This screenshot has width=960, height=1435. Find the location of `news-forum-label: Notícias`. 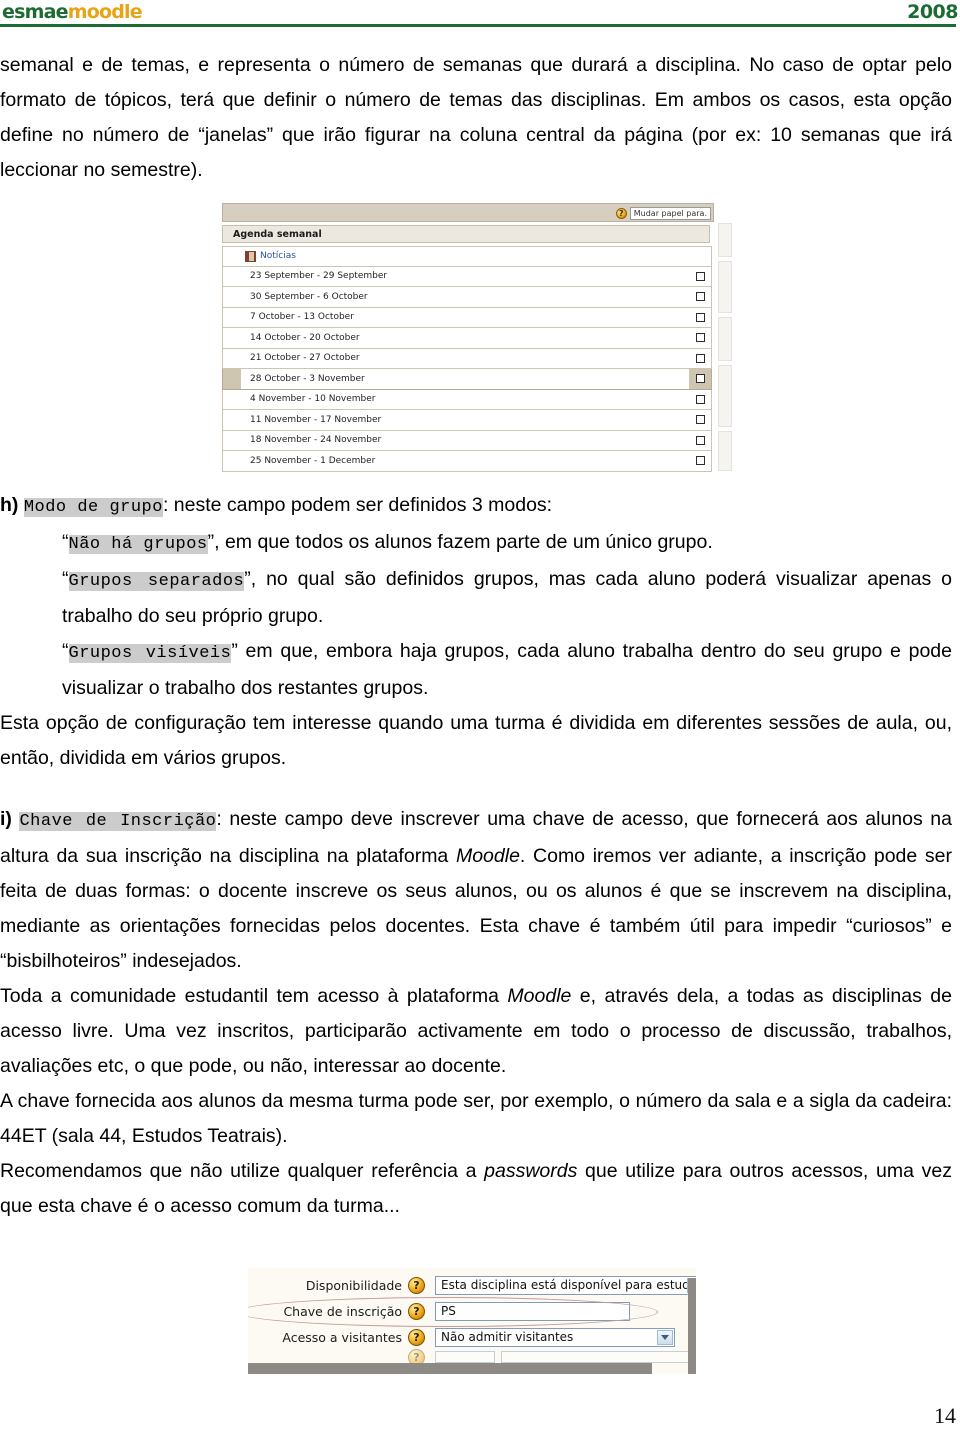

news-forum-label: Notícias is located at coordinates (278, 256).